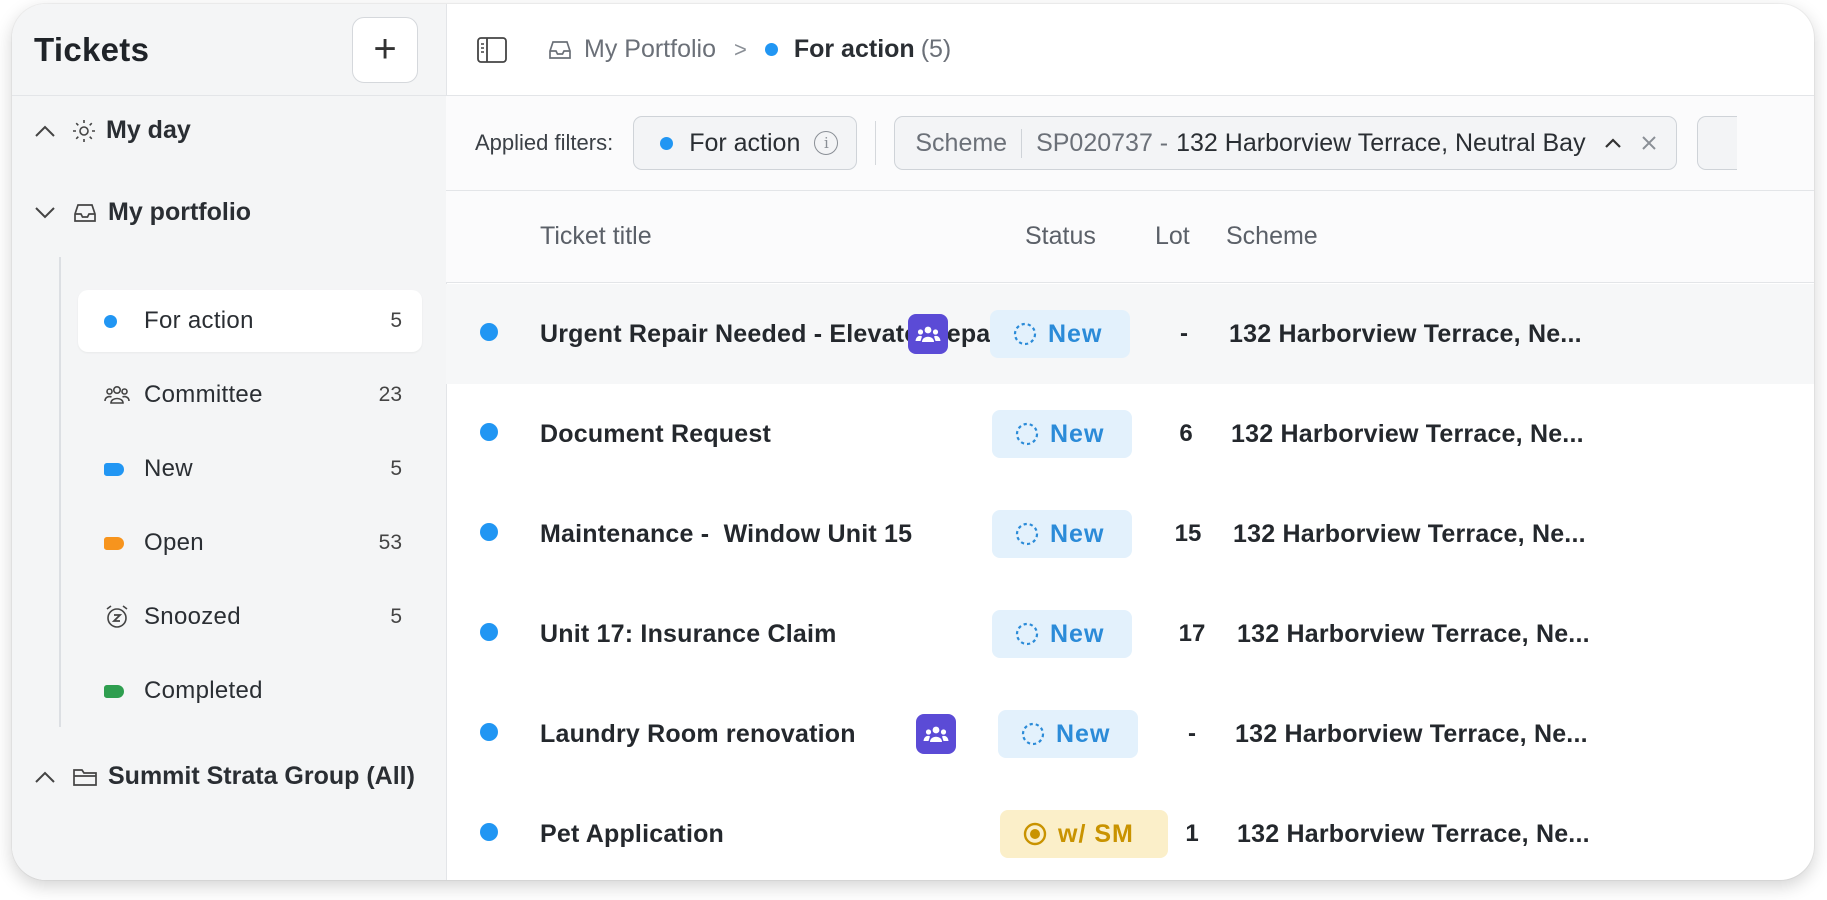  What do you see at coordinates (876, 143) in the screenshot?
I see `divider` at bounding box center [876, 143].